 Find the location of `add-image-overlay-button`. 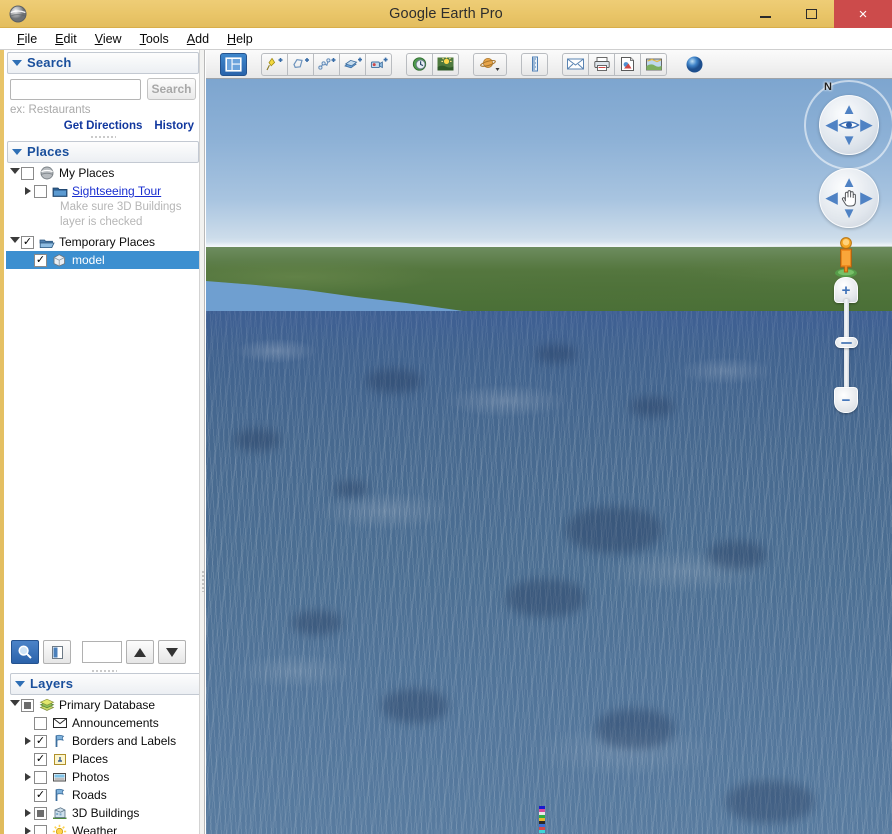

add-image-overlay-button is located at coordinates (352, 64).